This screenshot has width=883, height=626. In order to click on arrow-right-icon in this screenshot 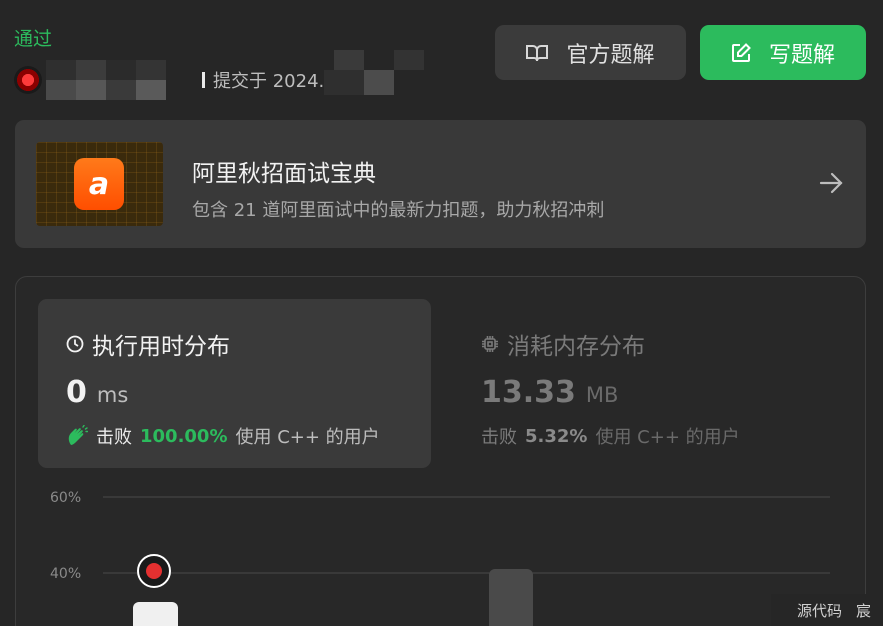, I will do `click(831, 183)`.